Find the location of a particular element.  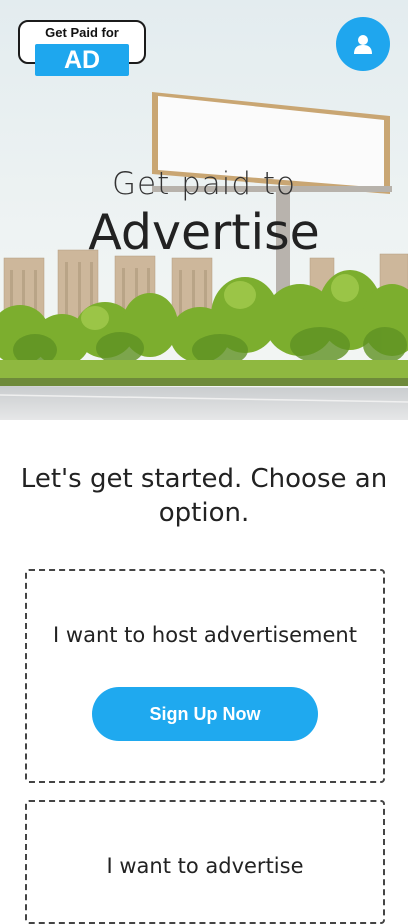

logo: Get Paid for AD is located at coordinates (82, 48).